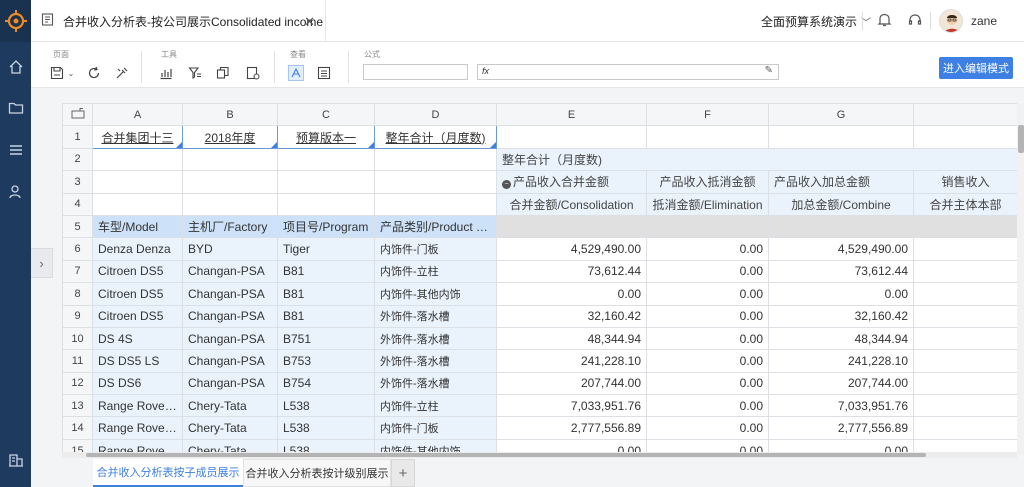 The image size is (1024, 487). What do you see at coordinates (77, 249) in the screenshot?
I see `row-number: 6` at bounding box center [77, 249].